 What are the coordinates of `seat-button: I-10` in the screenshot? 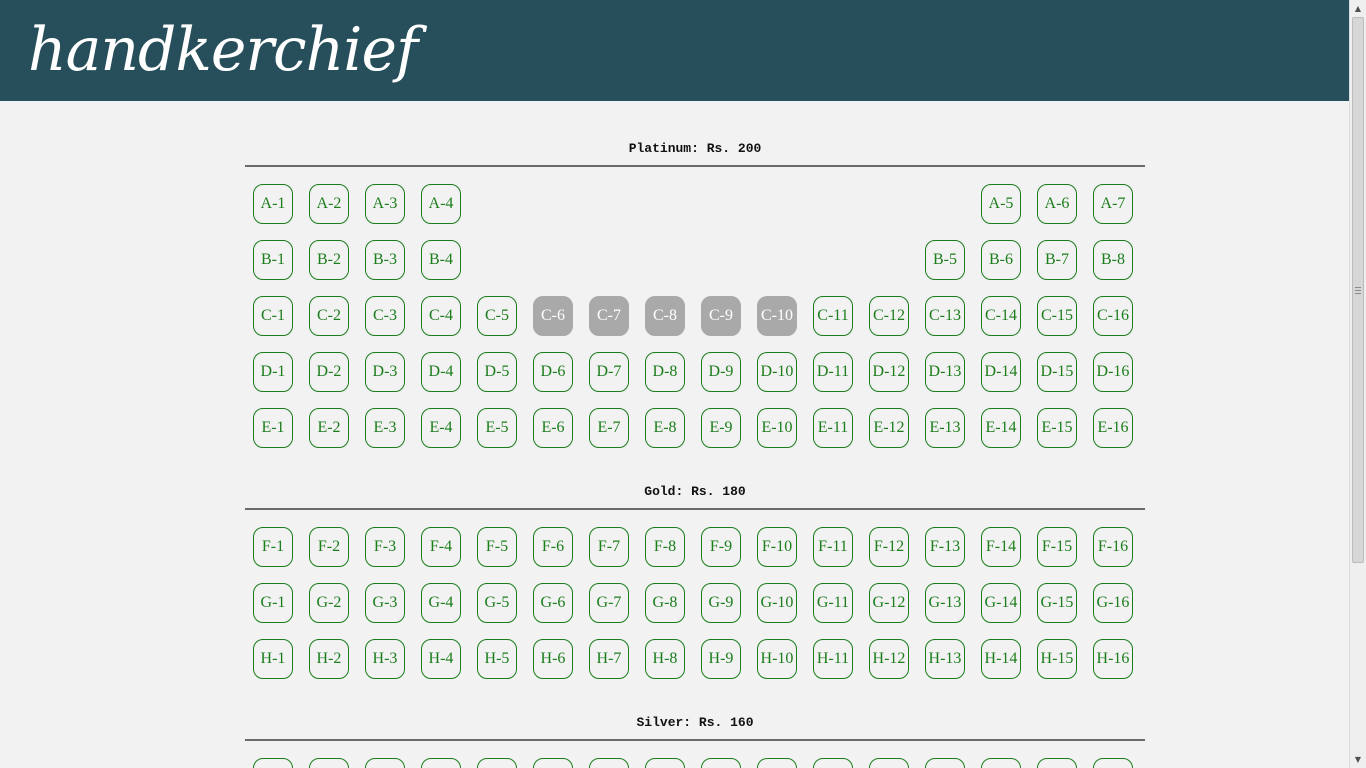 It's located at (777, 763).